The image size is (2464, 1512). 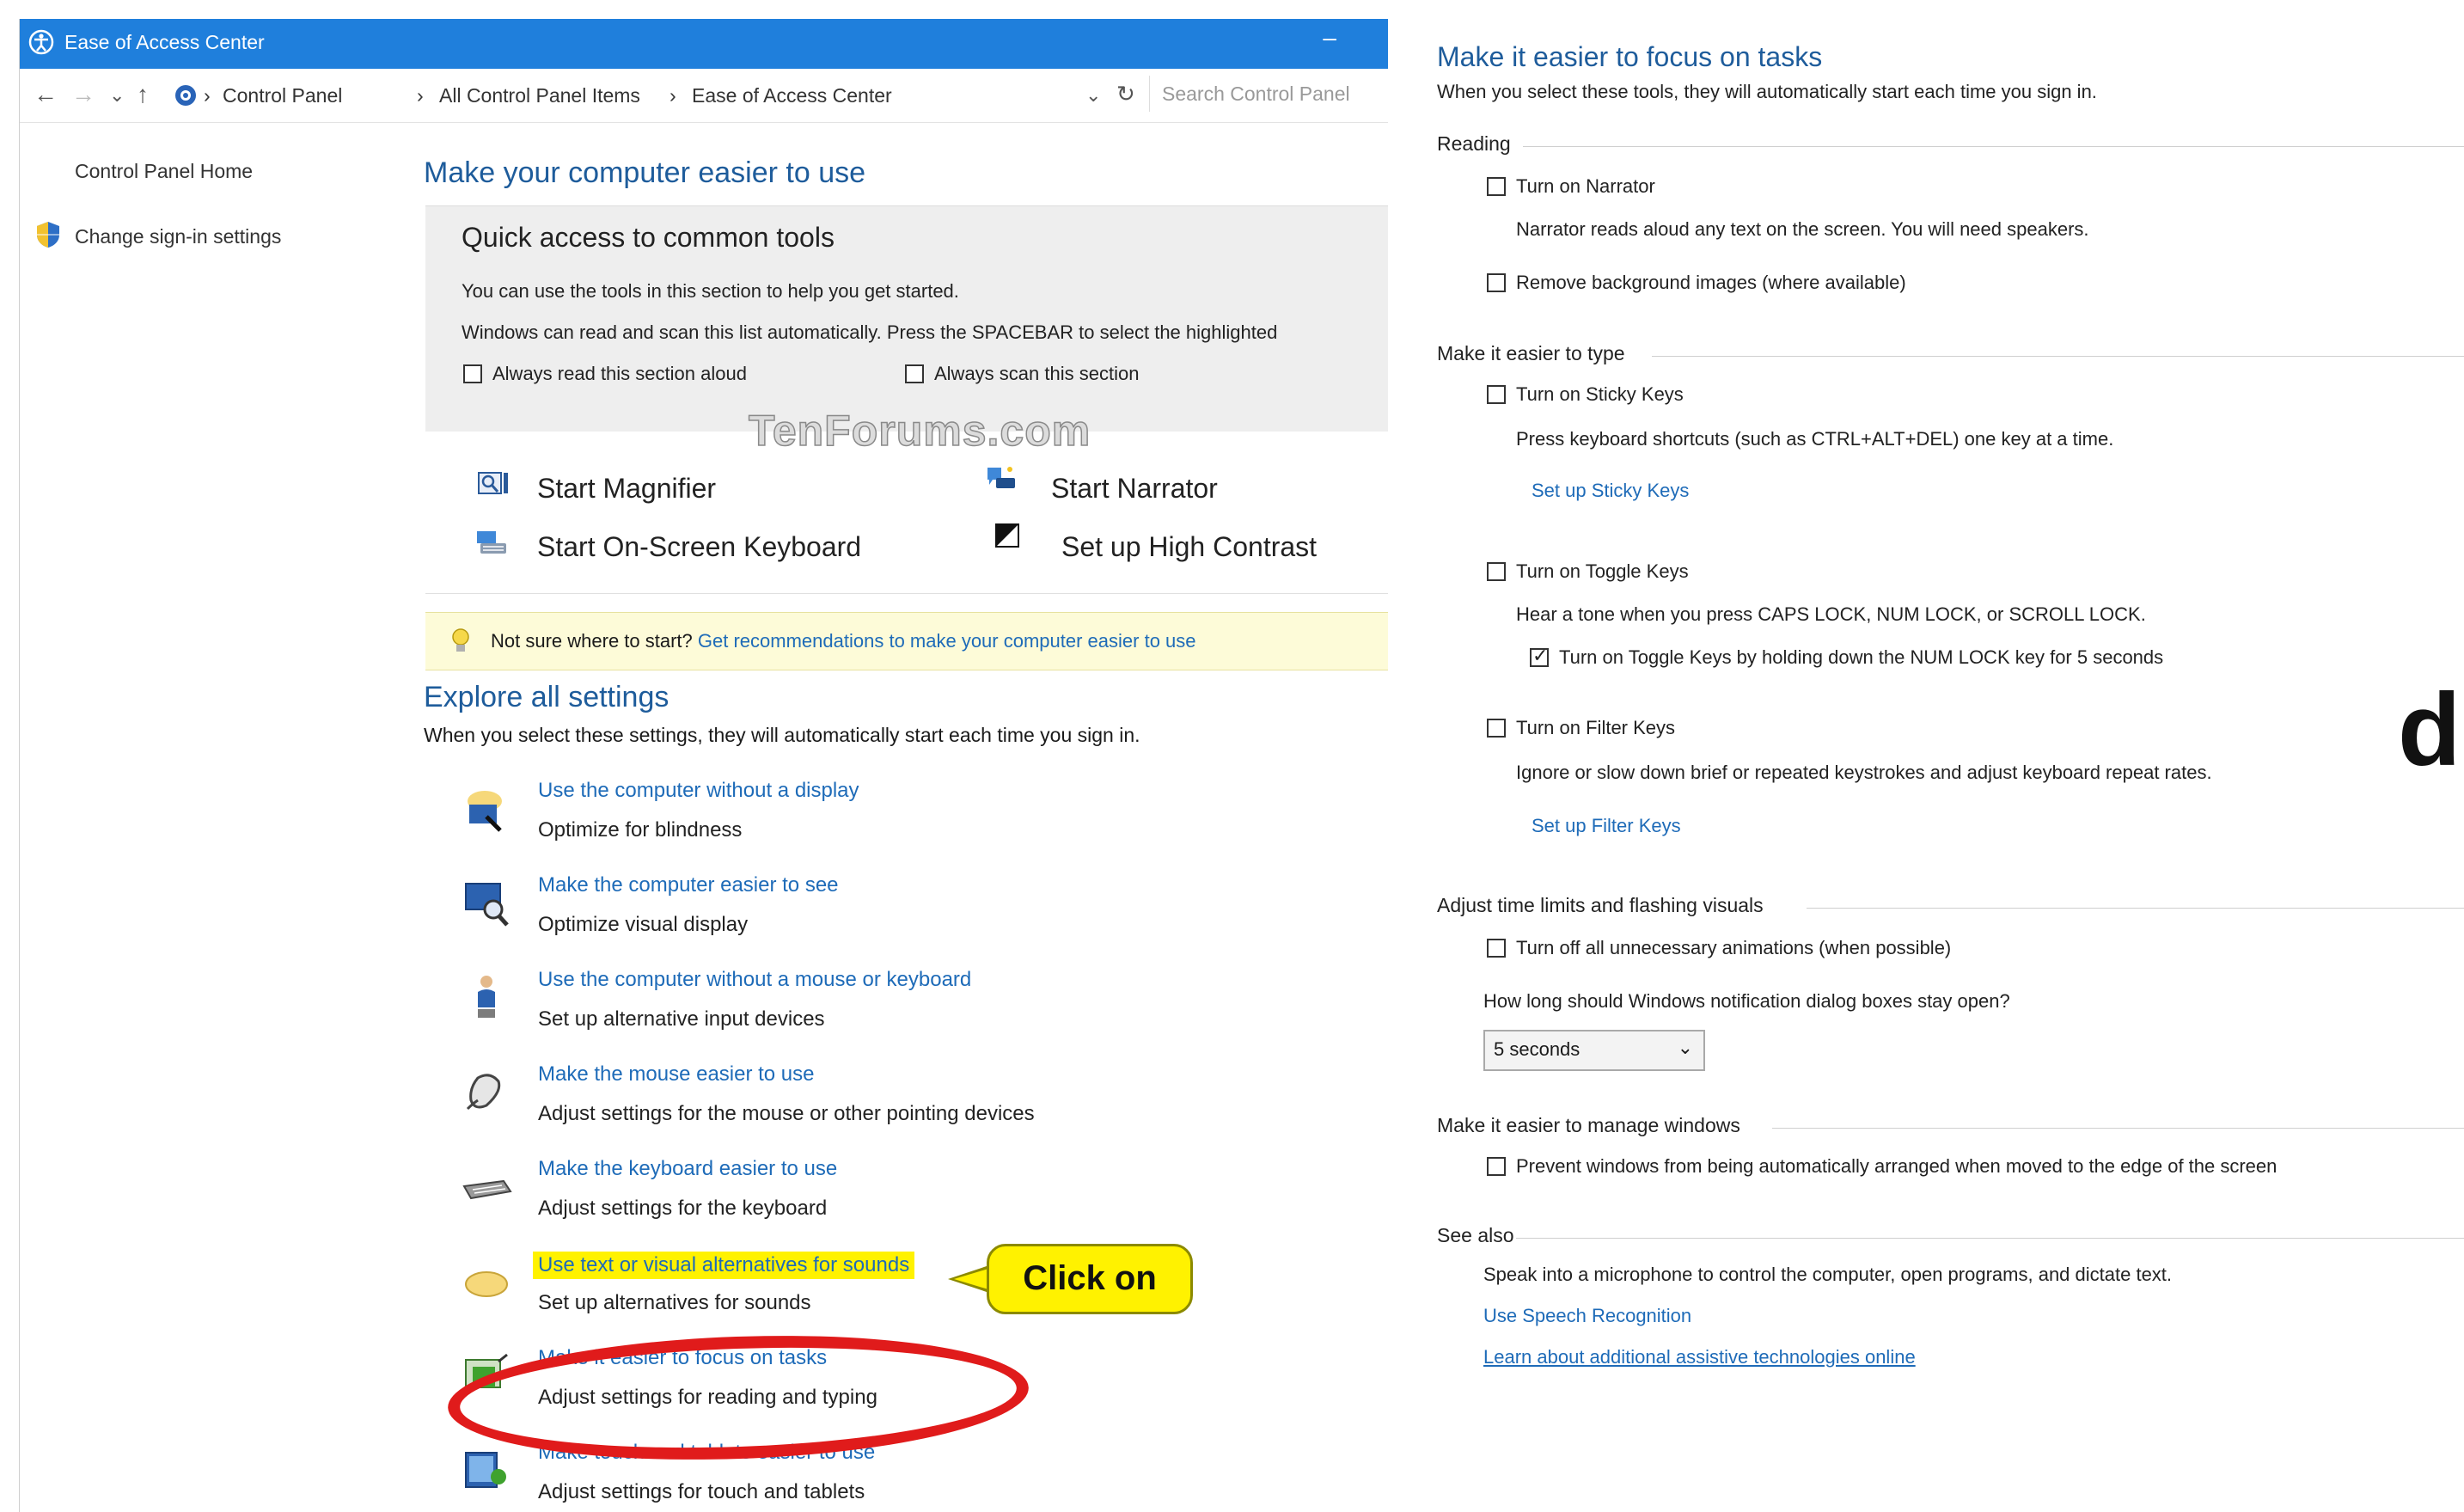 What do you see at coordinates (1037, 373) in the screenshot?
I see `always-scan-label: Always scan this section` at bounding box center [1037, 373].